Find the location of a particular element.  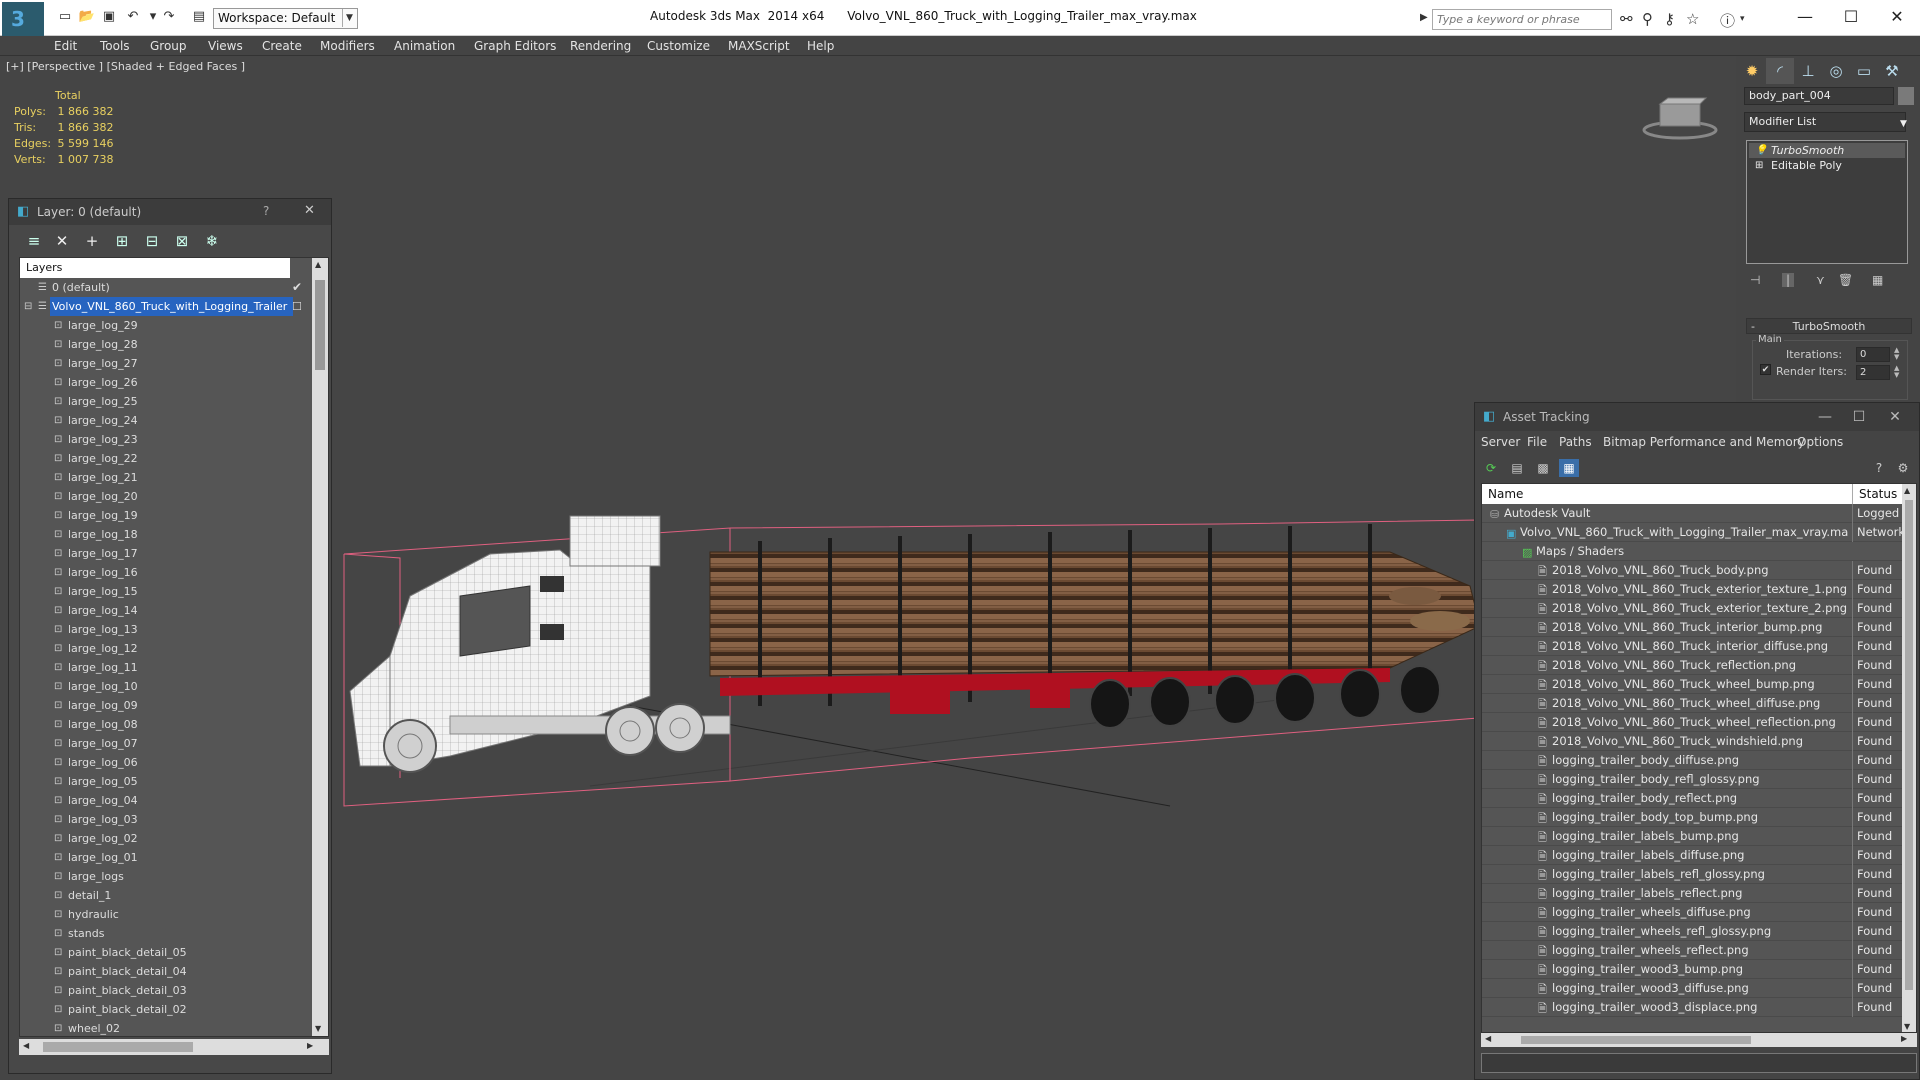

asset-row: 🗎 logging_trailer_labels_diffuse.png Found is located at coordinates (1692, 855).